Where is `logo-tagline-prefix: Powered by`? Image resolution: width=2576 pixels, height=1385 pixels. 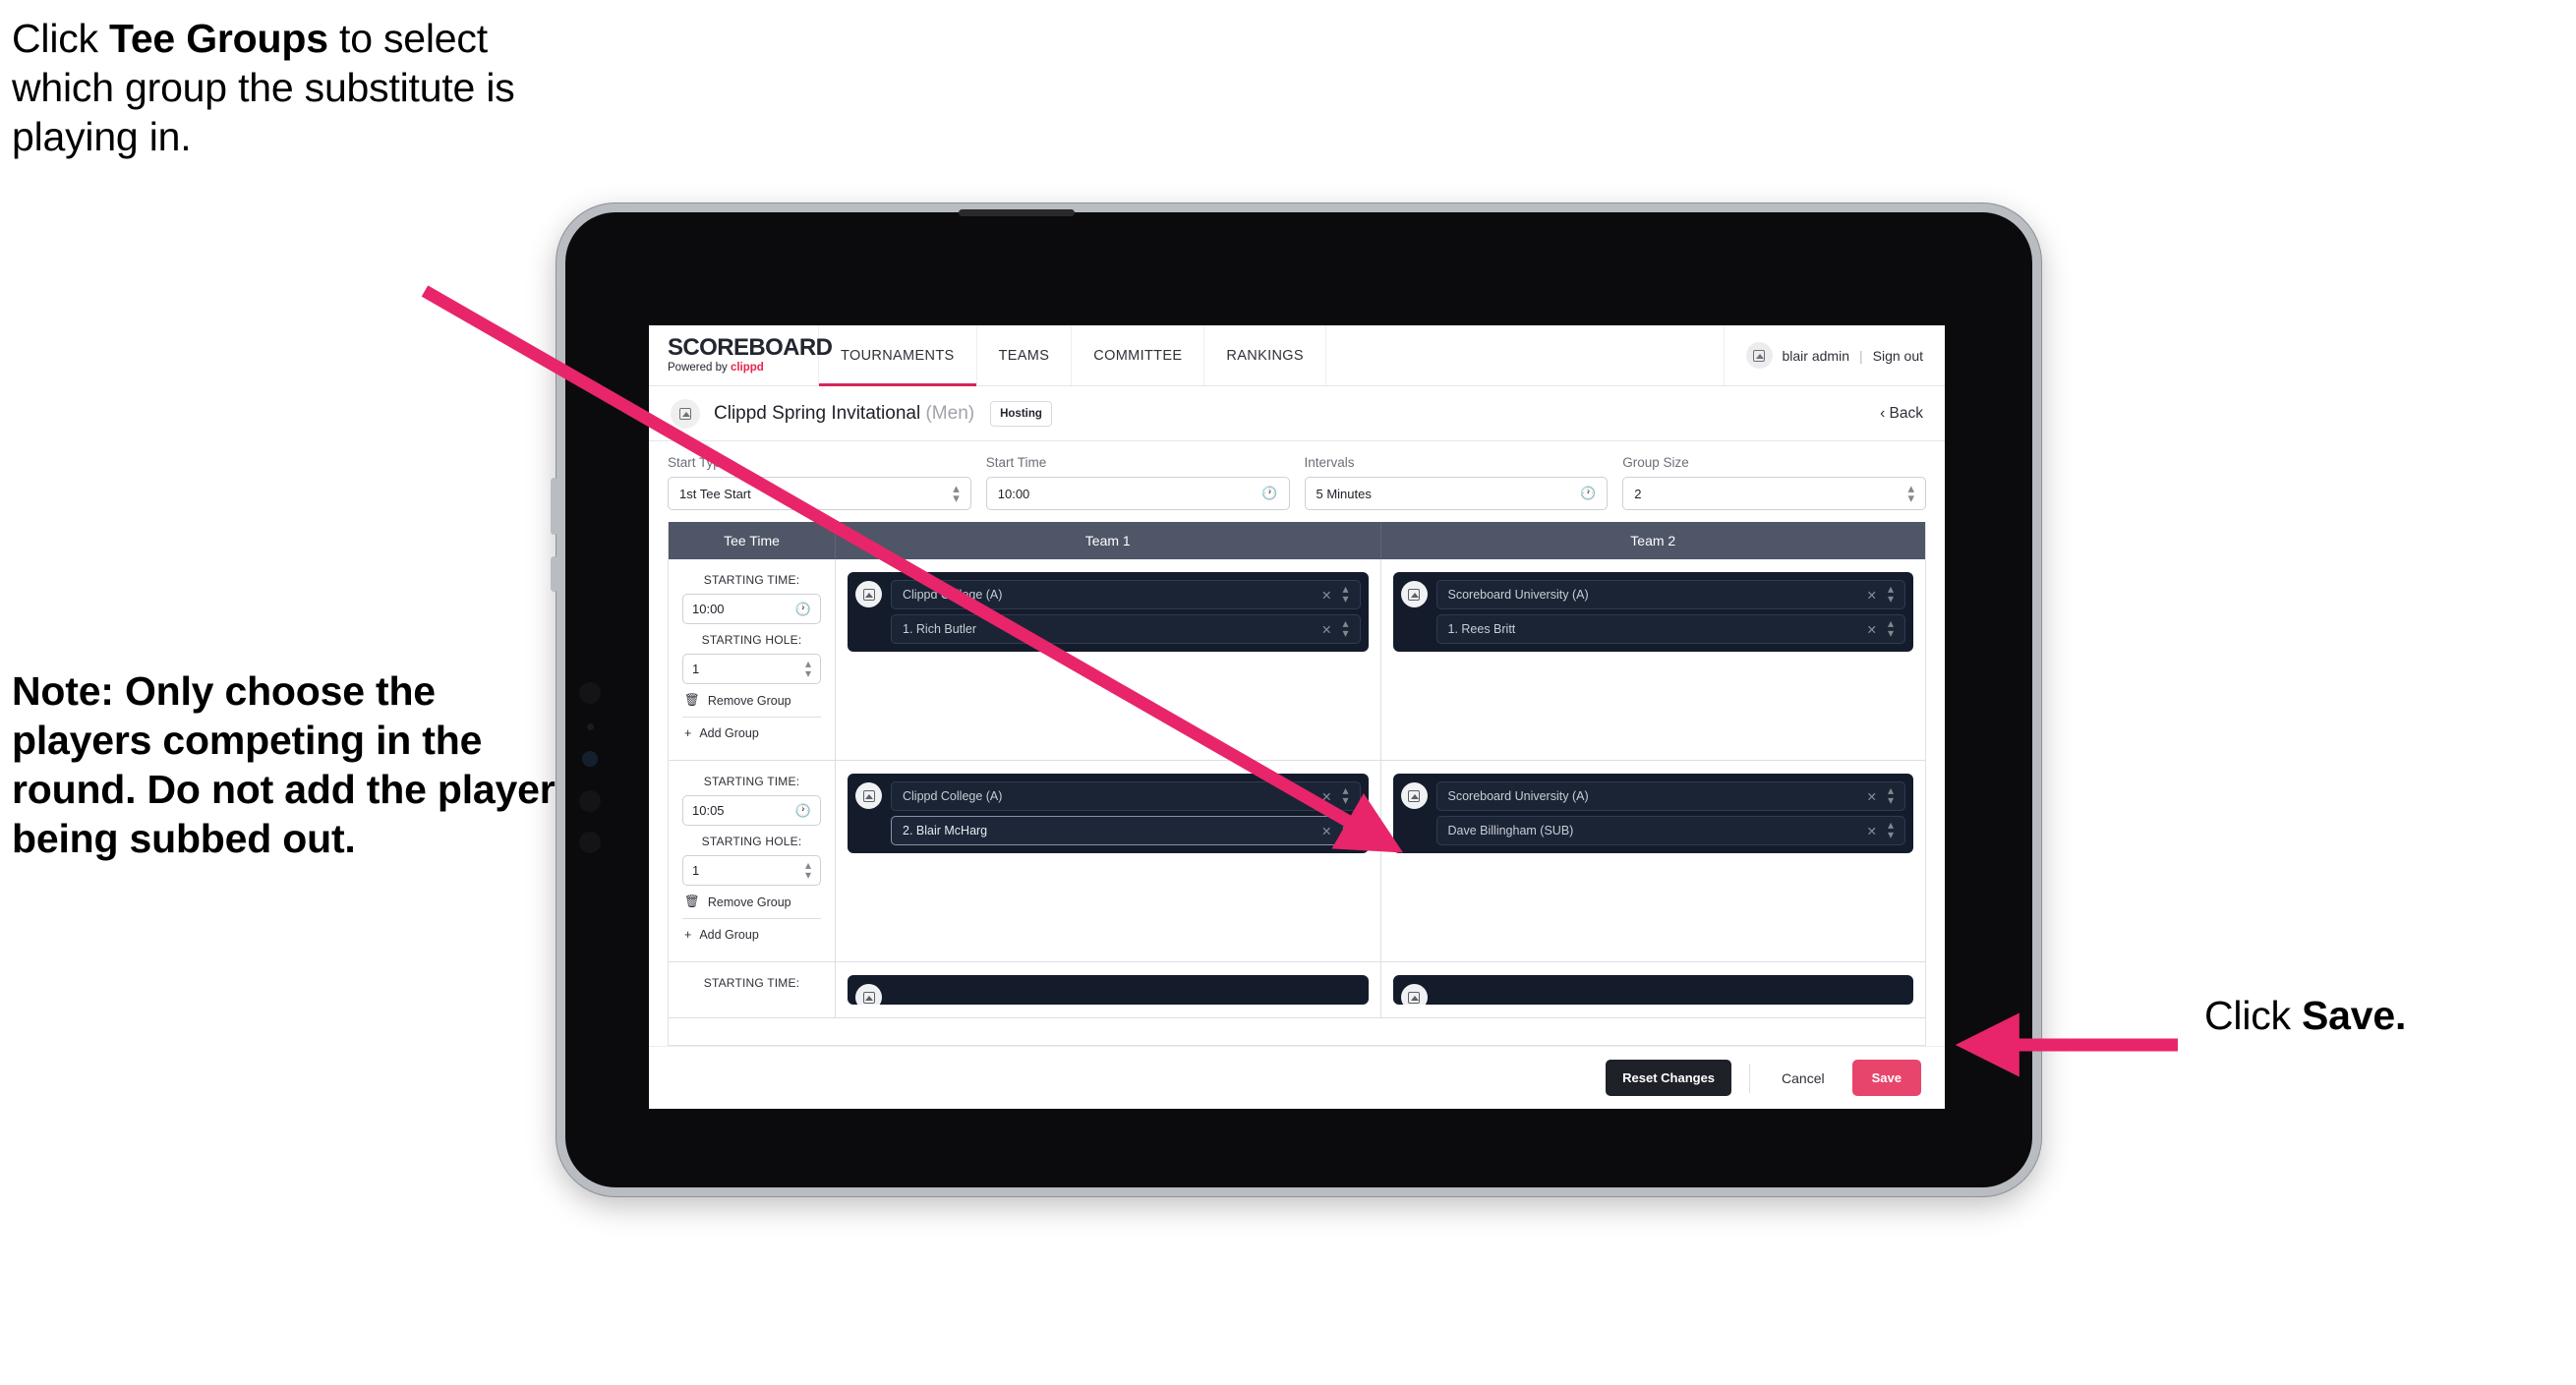
logo-tagline-prefix: Powered by is located at coordinates (699, 369).